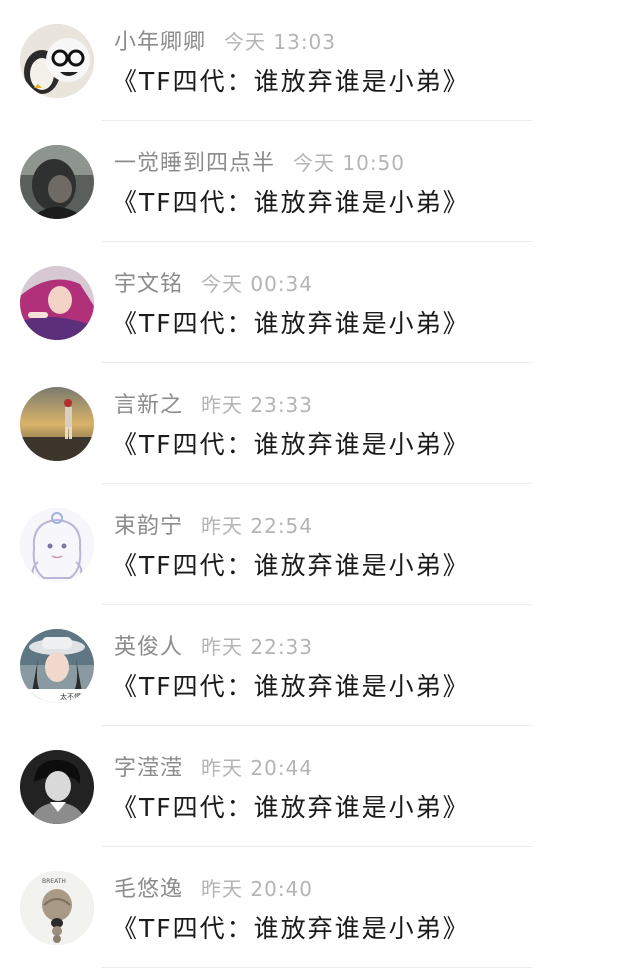 The width and height of the screenshot is (640, 968). What do you see at coordinates (70, 696) in the screenshot?
I see `avatar-caption: 太不懂` at bounding box center [70, 696].